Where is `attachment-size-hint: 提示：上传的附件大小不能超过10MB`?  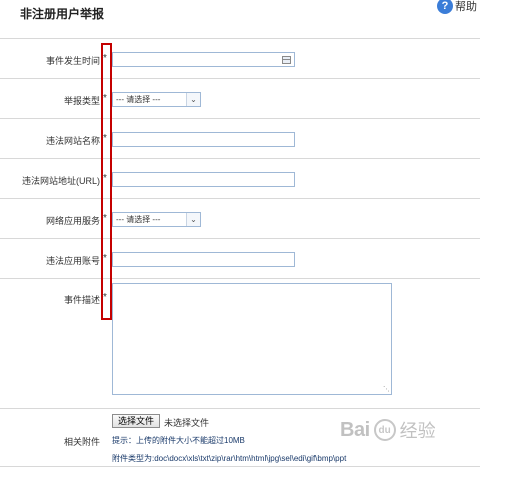 attachment-size-hint: 提示：上传的附件大小不能超过10MB is located at coordinates (178, 440).